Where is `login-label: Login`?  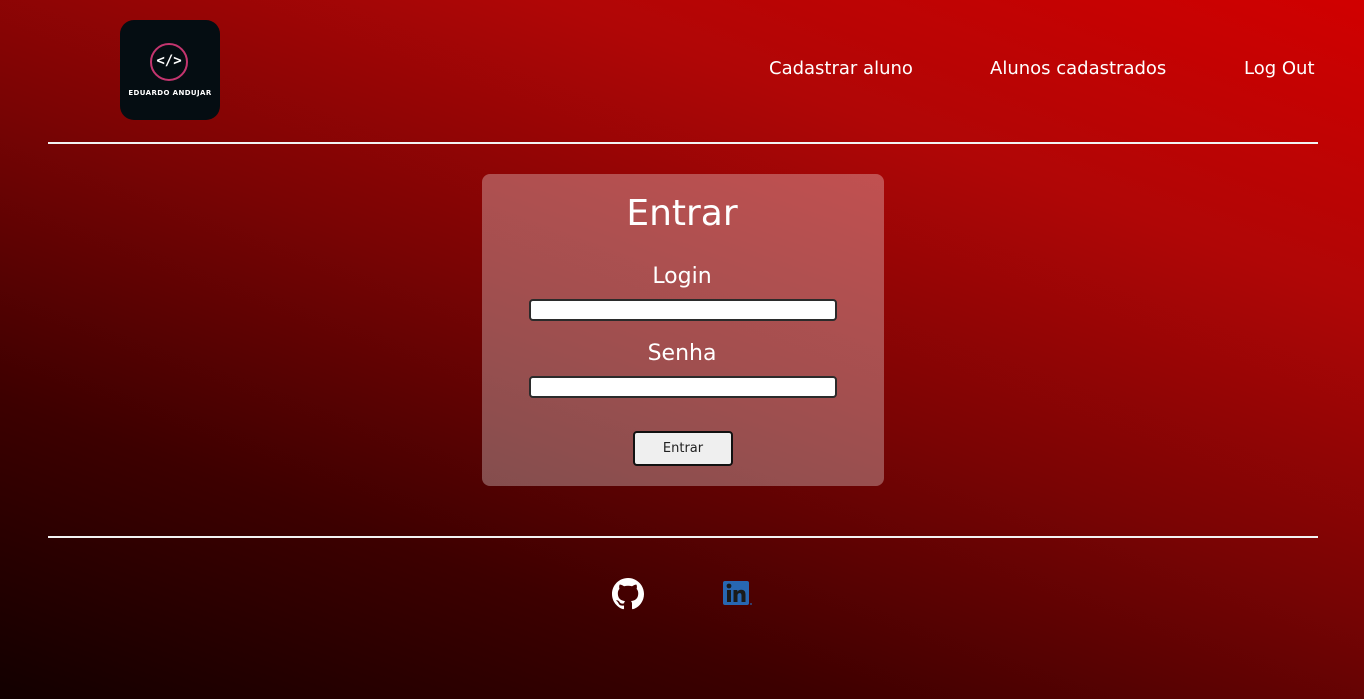 login-label: Login is located at coordinates (682, 276).